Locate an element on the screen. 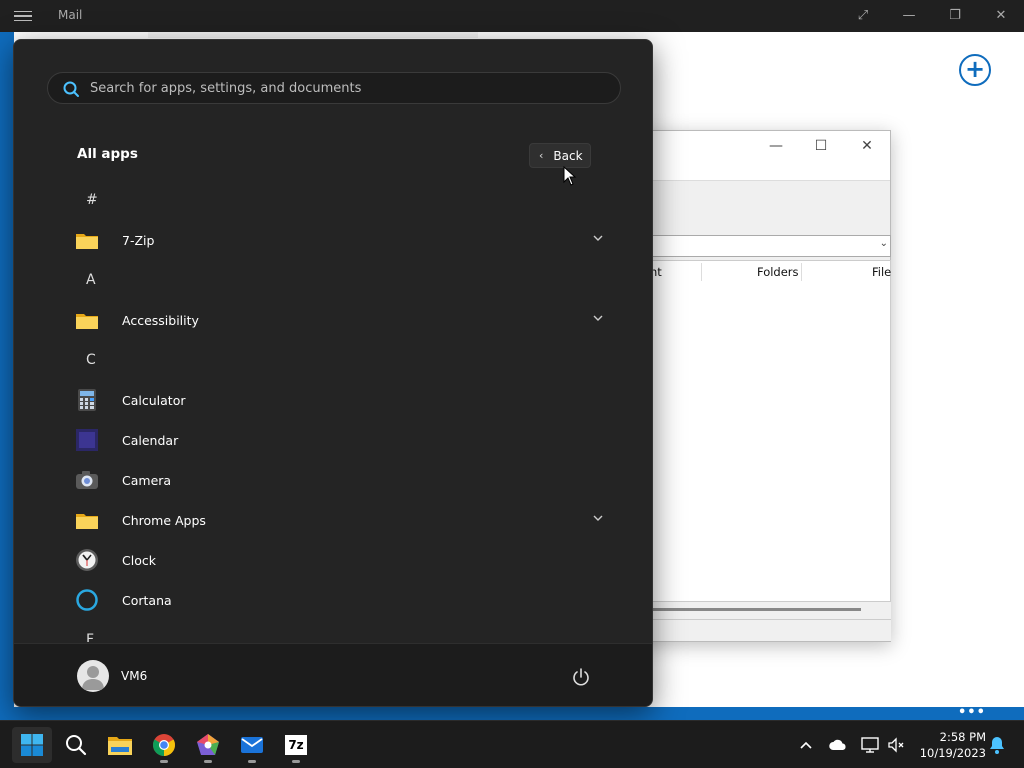 The height and width of the screenshot is (768, 1024). mail-titlebar: Mail ⤢ — ❐ ✕ is located at coordinates (512, 16).